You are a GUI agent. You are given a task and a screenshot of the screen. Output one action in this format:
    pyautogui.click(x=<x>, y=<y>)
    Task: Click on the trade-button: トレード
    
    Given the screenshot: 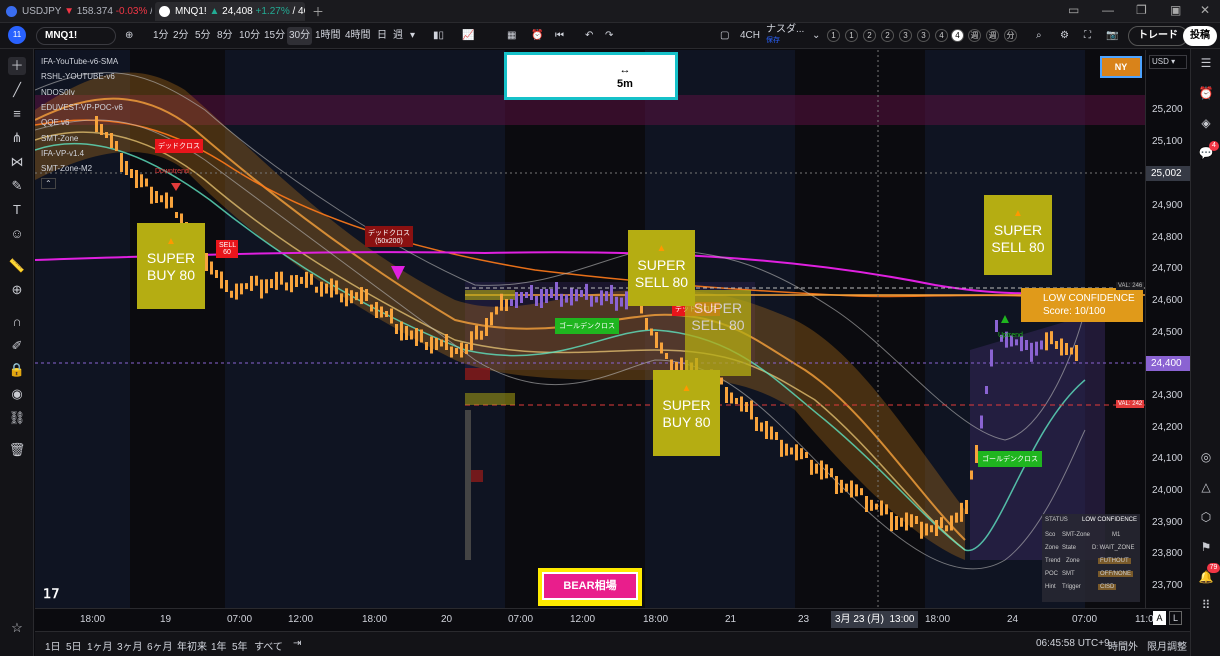 What is the action you would take?
    pyautogui.click(x=1158, y=36)
    